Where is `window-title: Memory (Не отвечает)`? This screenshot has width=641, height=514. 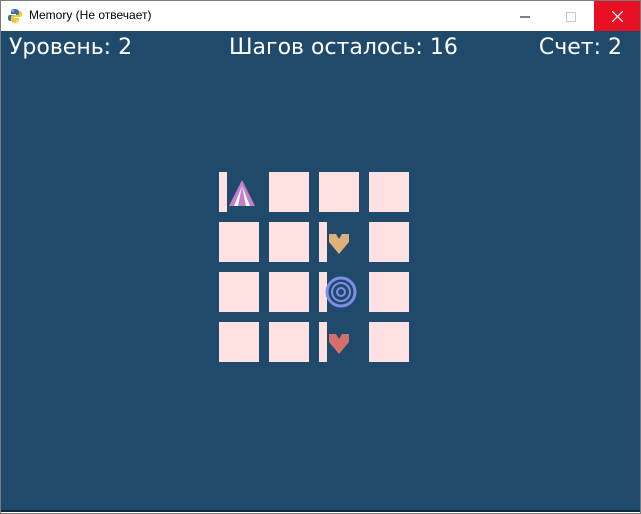
window-title: Memory (Не отвечает) is located at coordinates (90, 15).